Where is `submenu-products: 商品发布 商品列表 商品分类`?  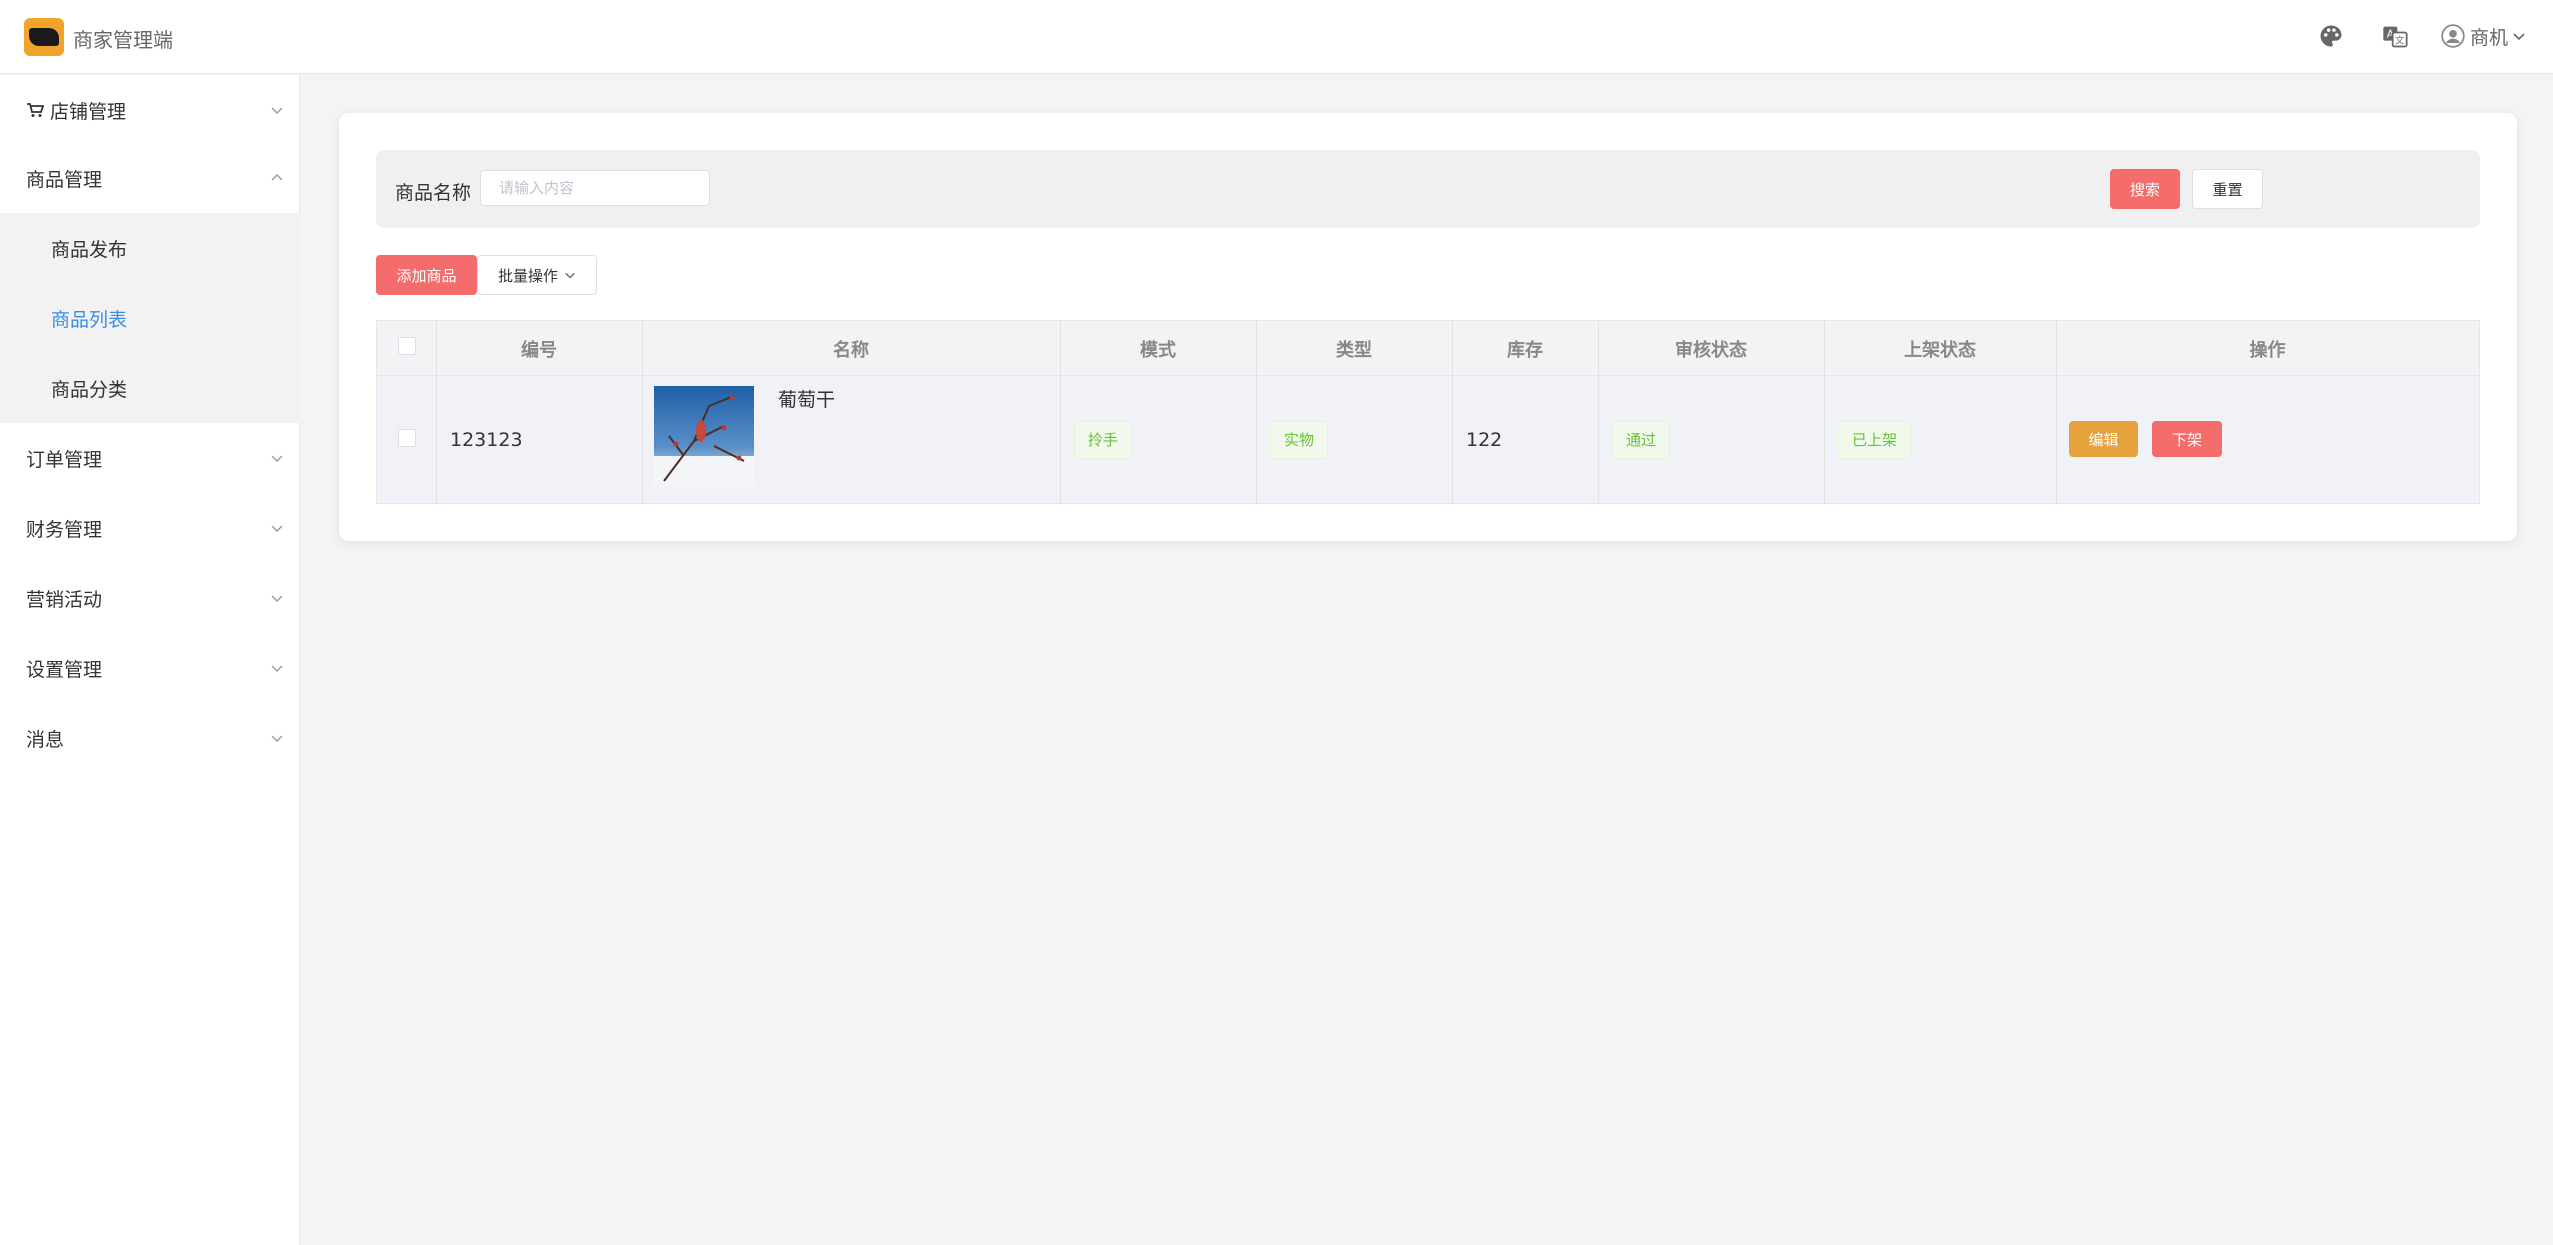 submenu-products: 商品发布 商品列表 商品分类 is located at coordinates (150, 318).